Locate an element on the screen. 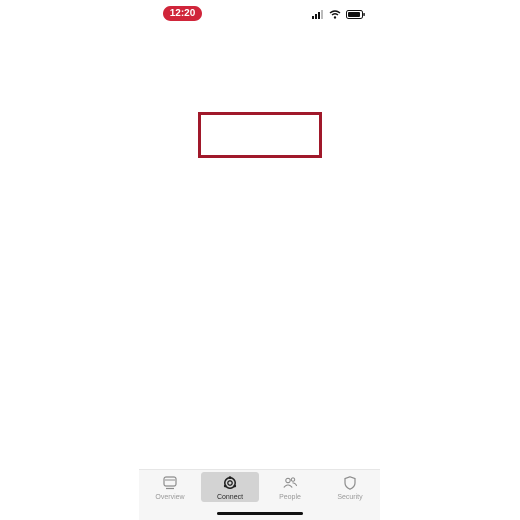 This screenshot has width=520, height=520. tab-security: Security is located at coordinates (350, 487).